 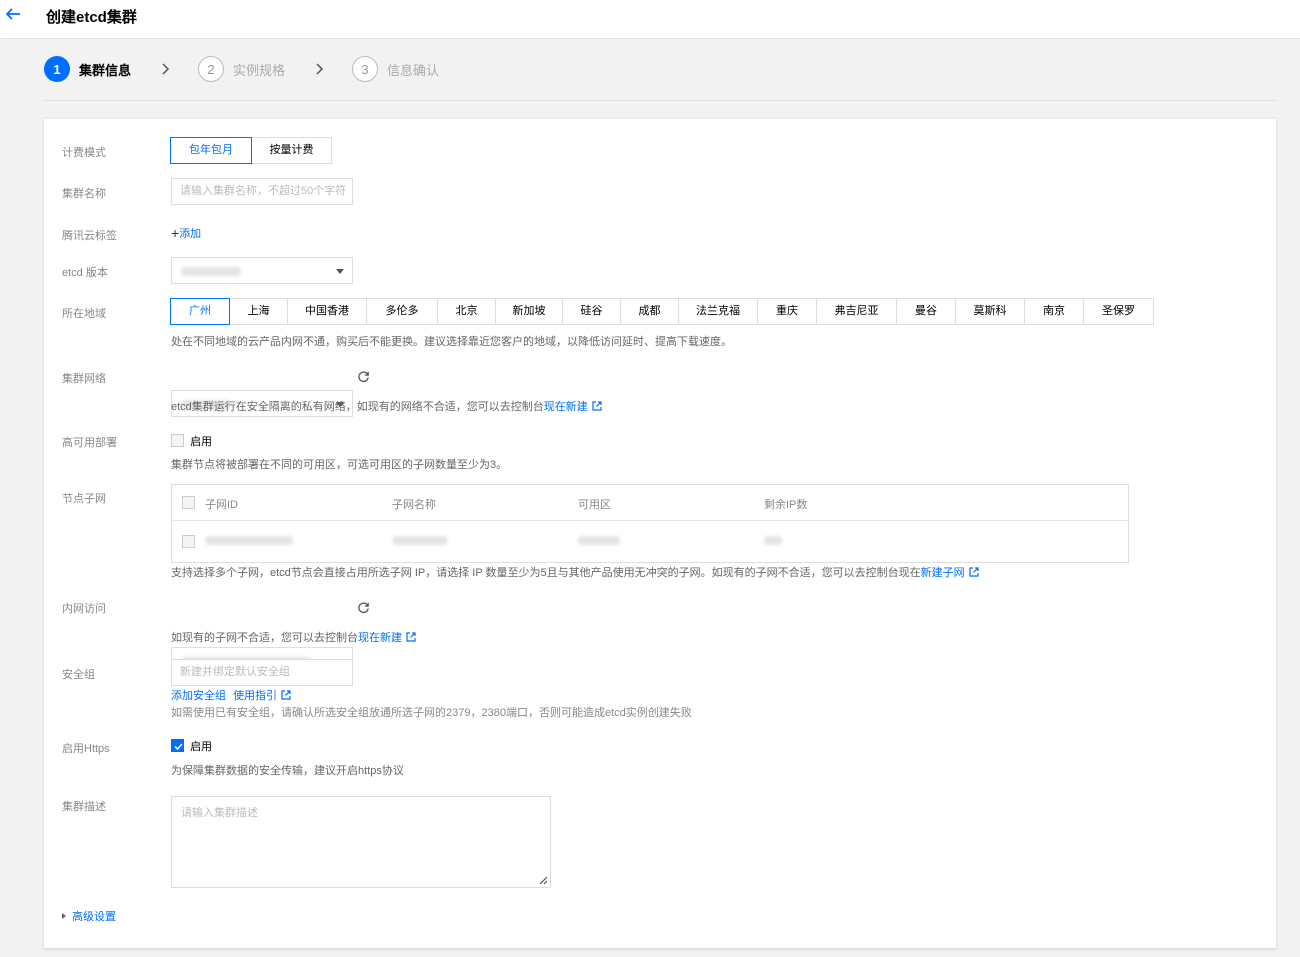 I want to click on ha-hint: 集群节点将被部署在不同的可用区，可选可用区的子网数量至少为3。, so click(x=339, y=465).